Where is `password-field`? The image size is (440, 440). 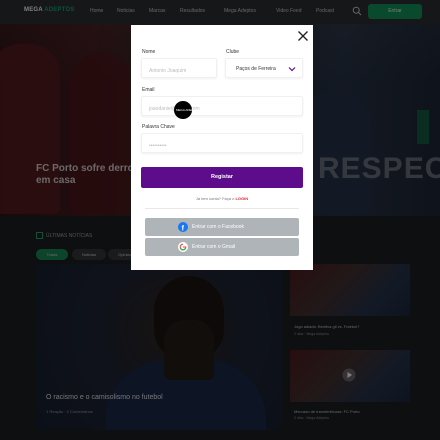 password-field is located at coordinates (222, 144).